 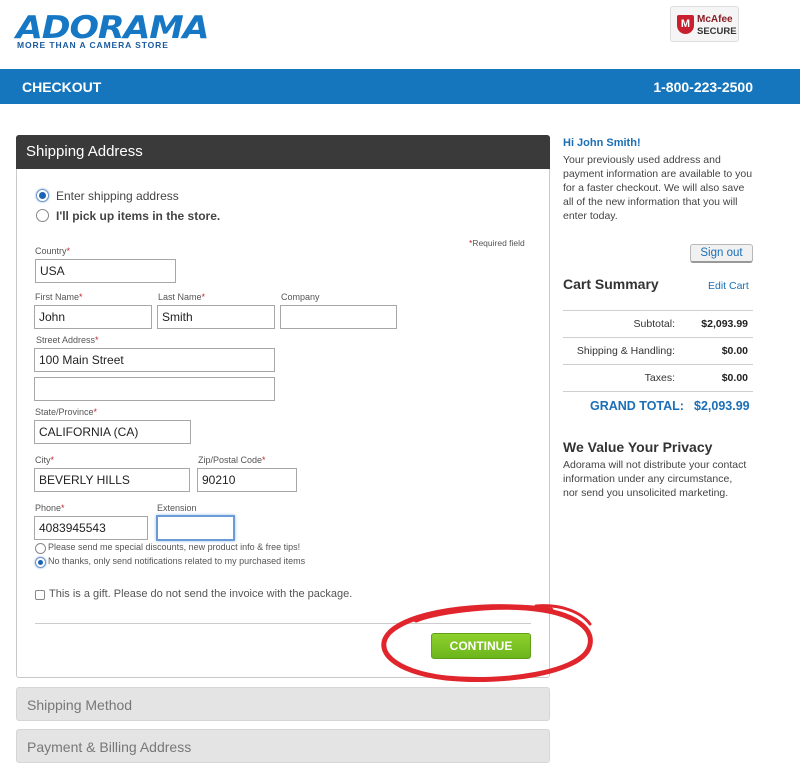 What do you see at coordinates (59, 297) in the screenshot?
I see `first-name-label: First Name*` at bounding box center [59, 297].